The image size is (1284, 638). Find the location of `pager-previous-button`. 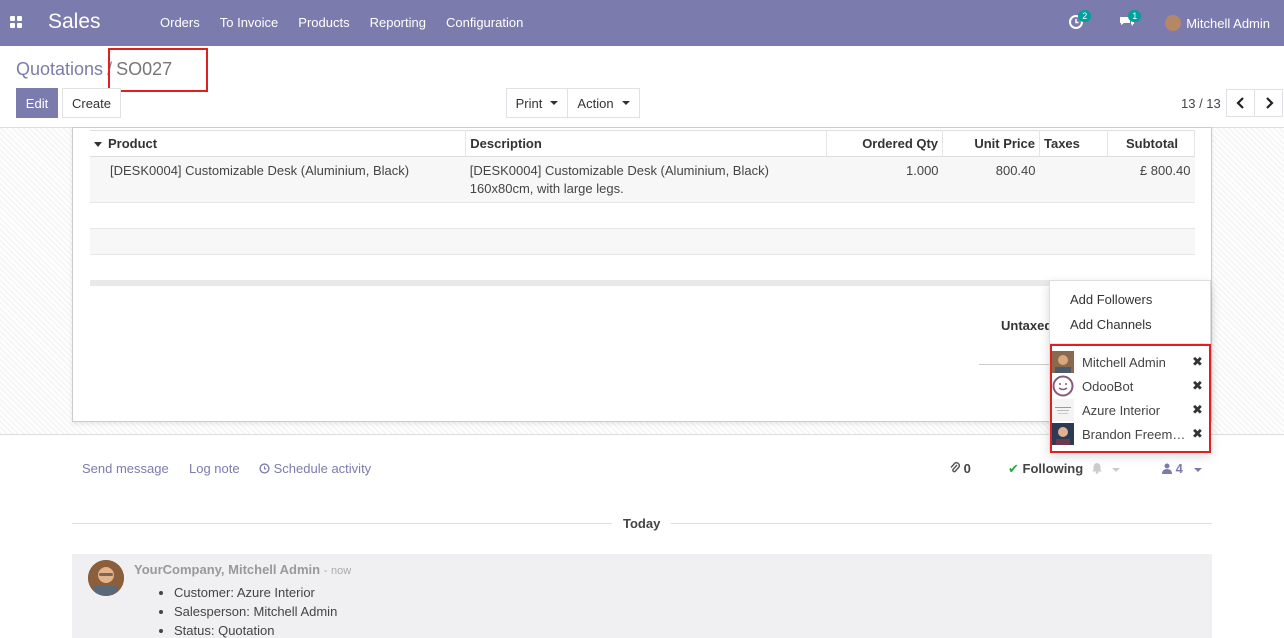

pager-previous-button is located at coordinates (1240, 103).